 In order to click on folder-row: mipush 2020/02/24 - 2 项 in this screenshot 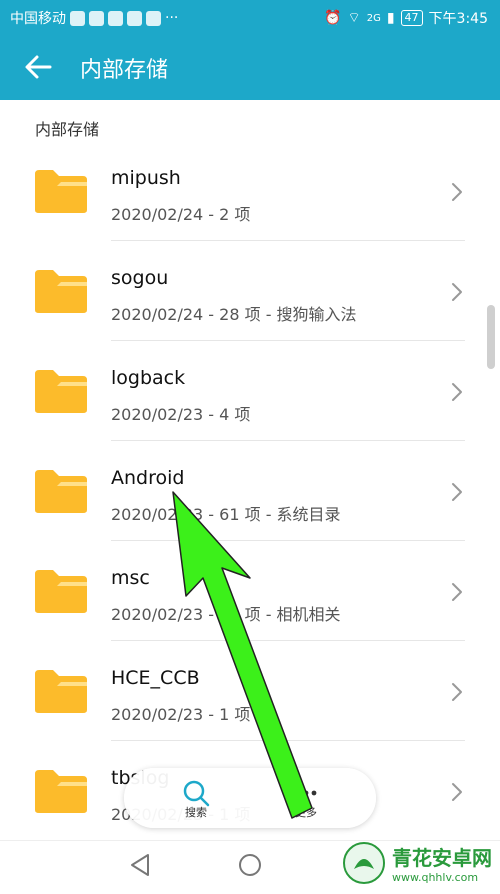, I will do `click(250, 191)`.